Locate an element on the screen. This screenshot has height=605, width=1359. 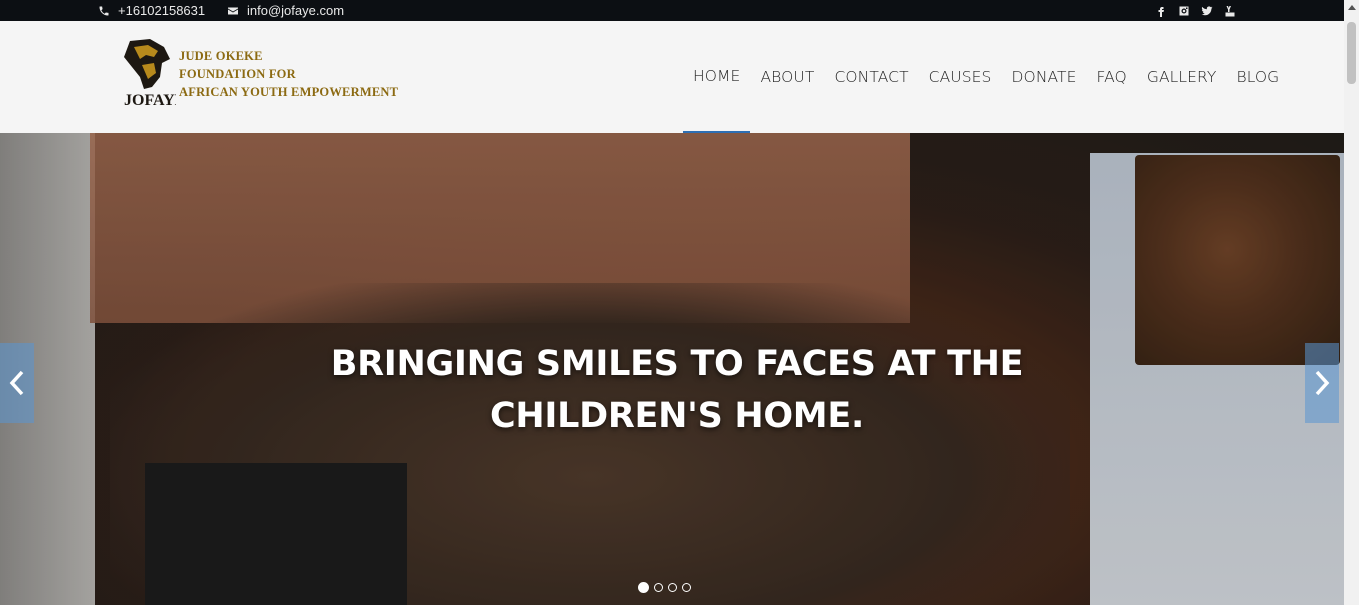
logo-wordmark: JOFAYE is located at coordinates (150, 100).